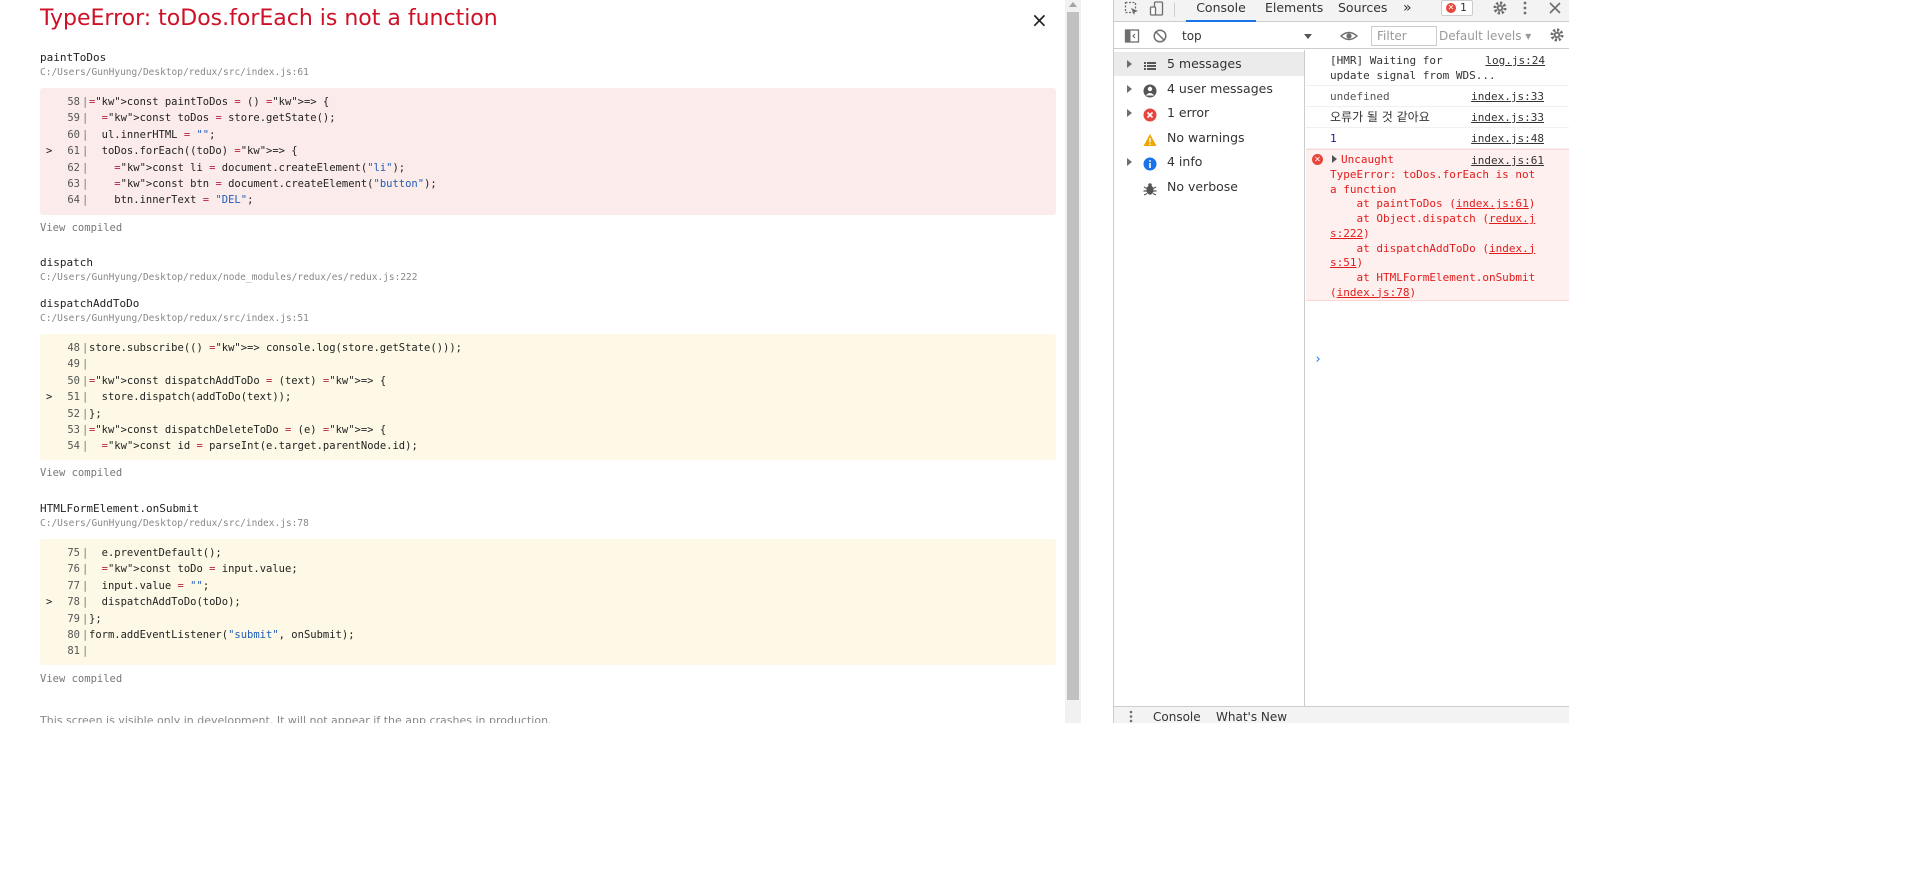  I want to click on drawer-tab-whats-new: What's New, so click(1251, 717).